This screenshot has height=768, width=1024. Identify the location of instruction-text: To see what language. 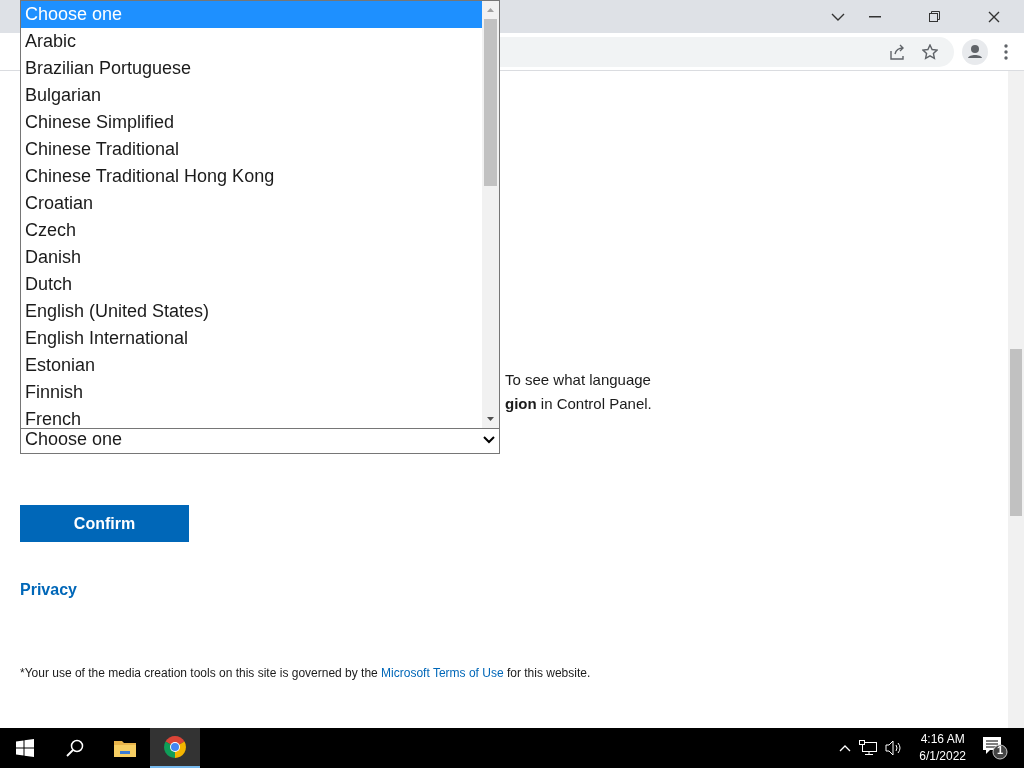
(578, 380).